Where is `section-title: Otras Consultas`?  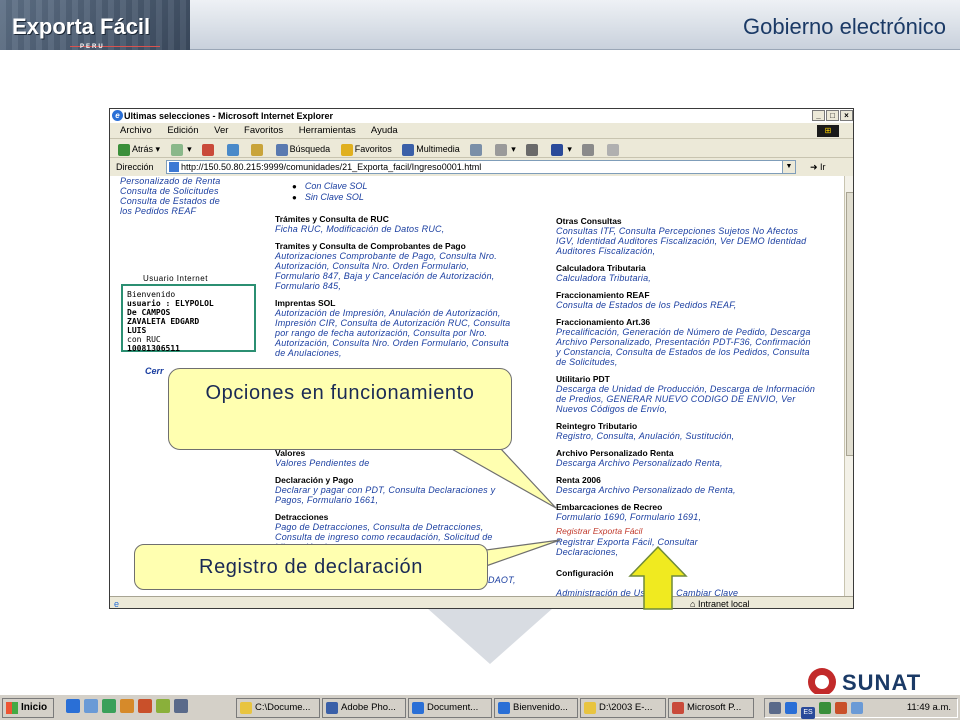
section-title: Otras Consultas is located at coordinates (589, 221).